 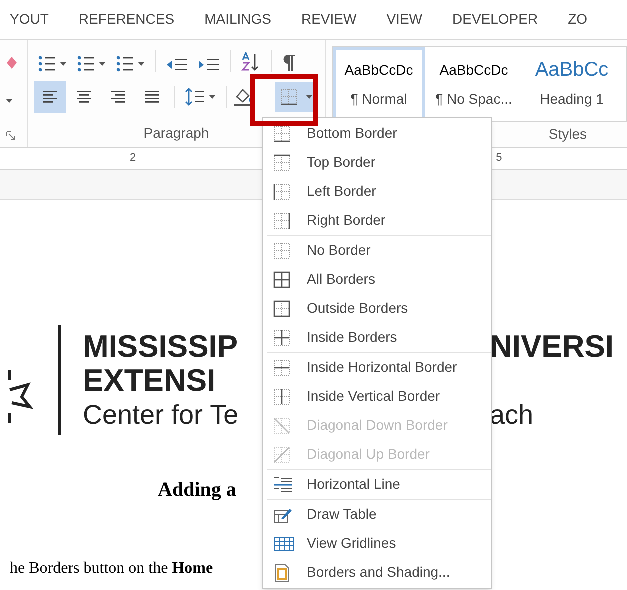 What do you see at coordinates (197, 490) in the screenshot?
I see `document-heading: Adding a` at bounding box center [197, 490].